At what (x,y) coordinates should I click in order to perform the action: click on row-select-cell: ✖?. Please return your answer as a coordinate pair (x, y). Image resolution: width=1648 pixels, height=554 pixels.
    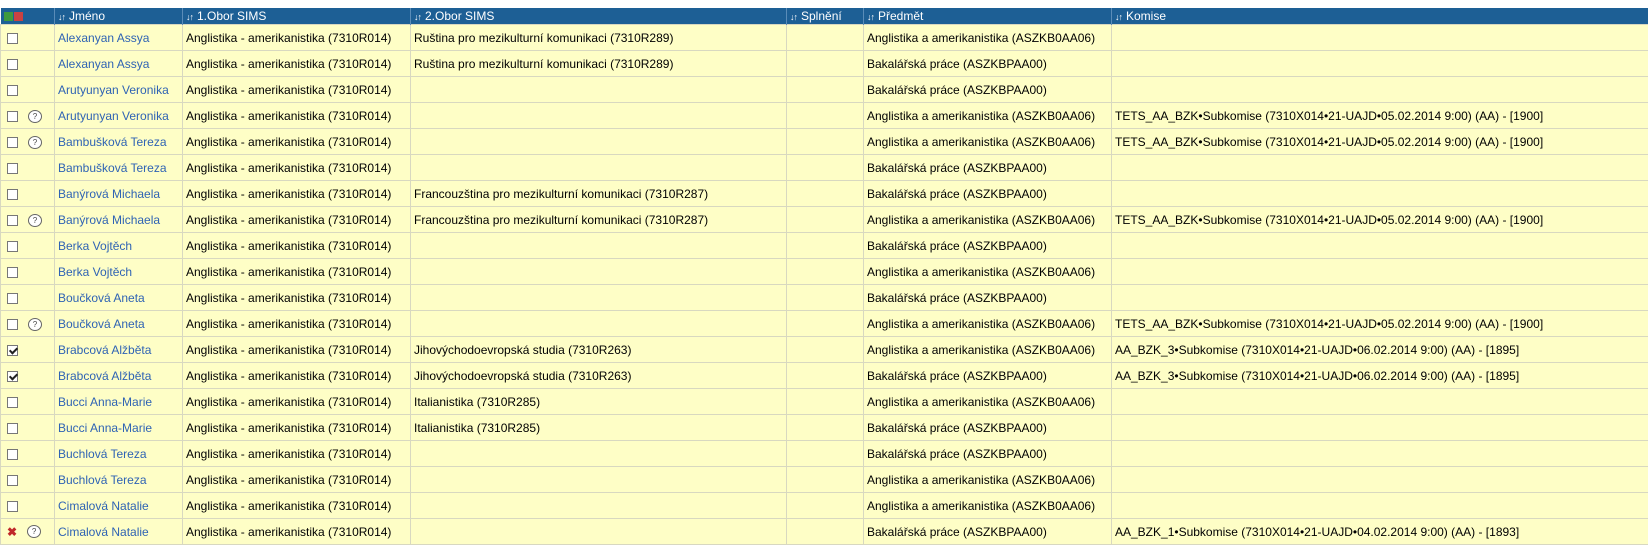
    Looking at the image, I should click on (28, 532).